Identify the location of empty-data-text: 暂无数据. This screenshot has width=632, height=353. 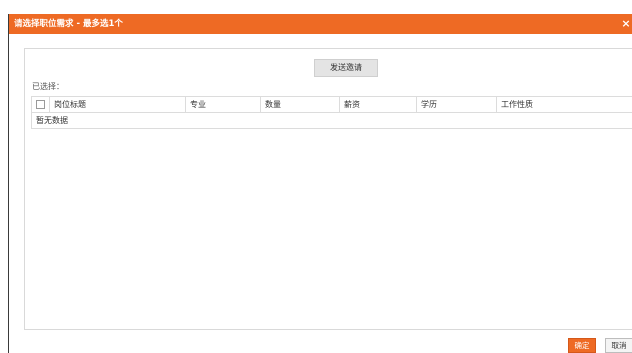
(52, 120).